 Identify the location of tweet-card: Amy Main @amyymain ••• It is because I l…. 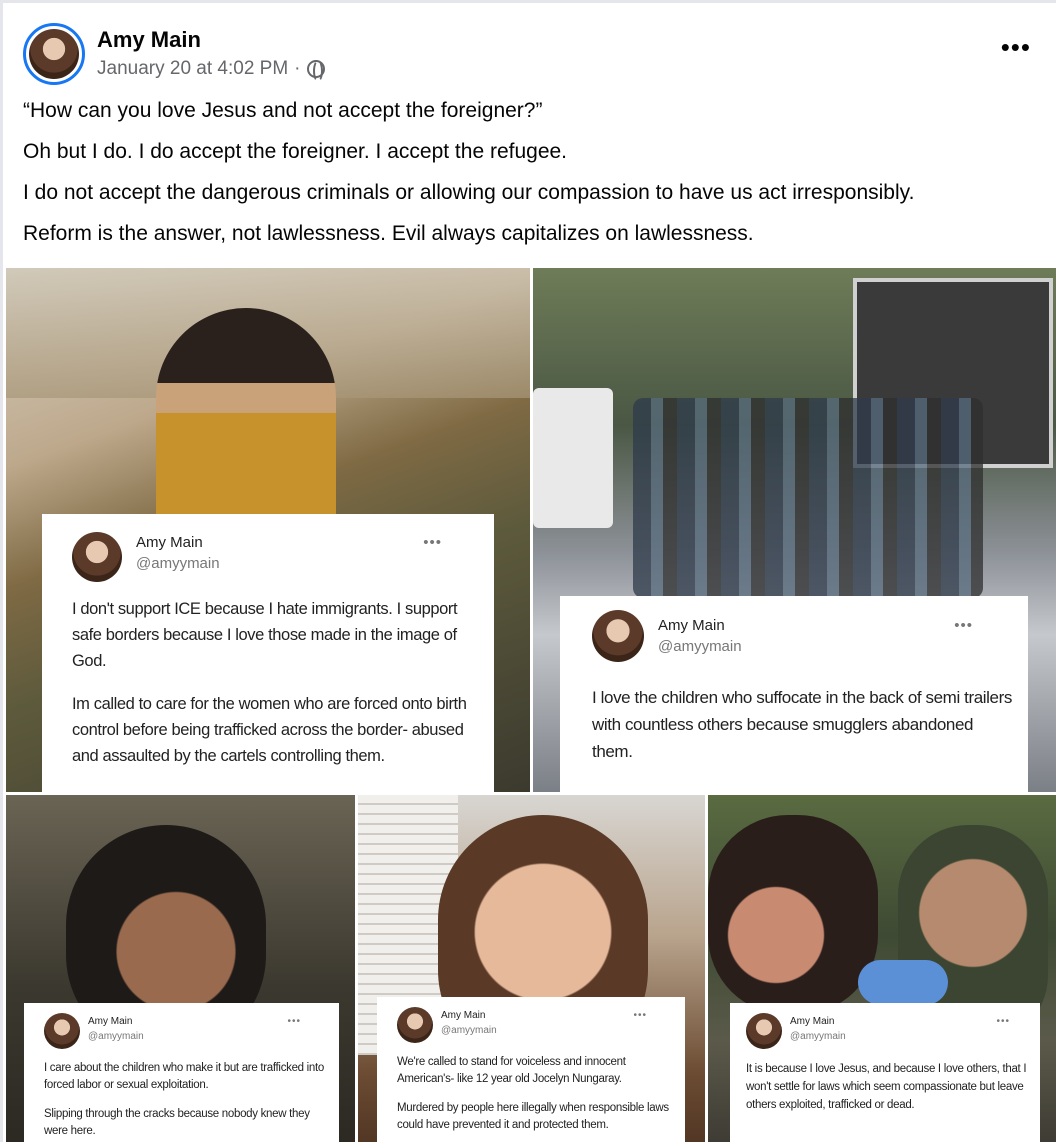
(885, 1072).